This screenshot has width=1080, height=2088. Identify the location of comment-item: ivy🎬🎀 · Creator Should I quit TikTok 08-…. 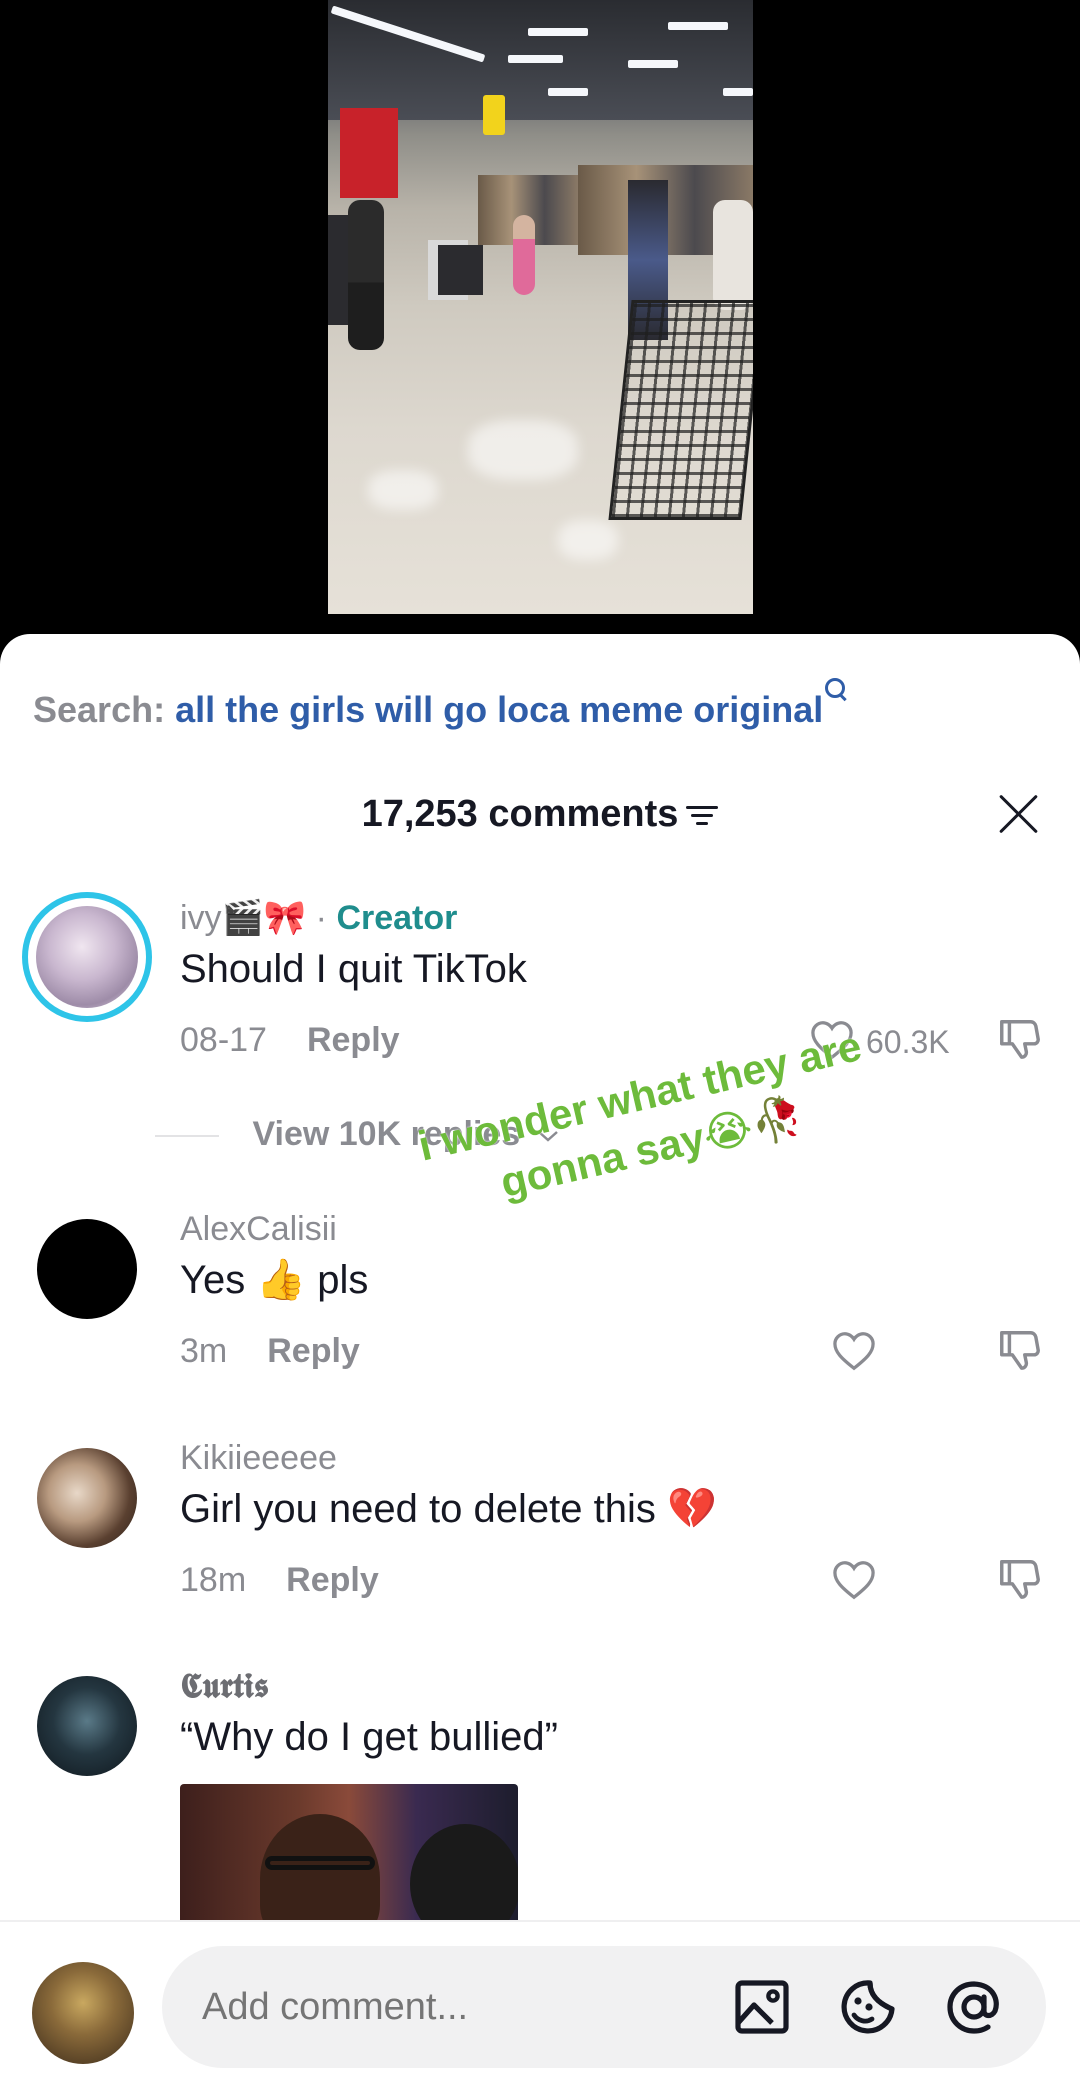
(540, 977).